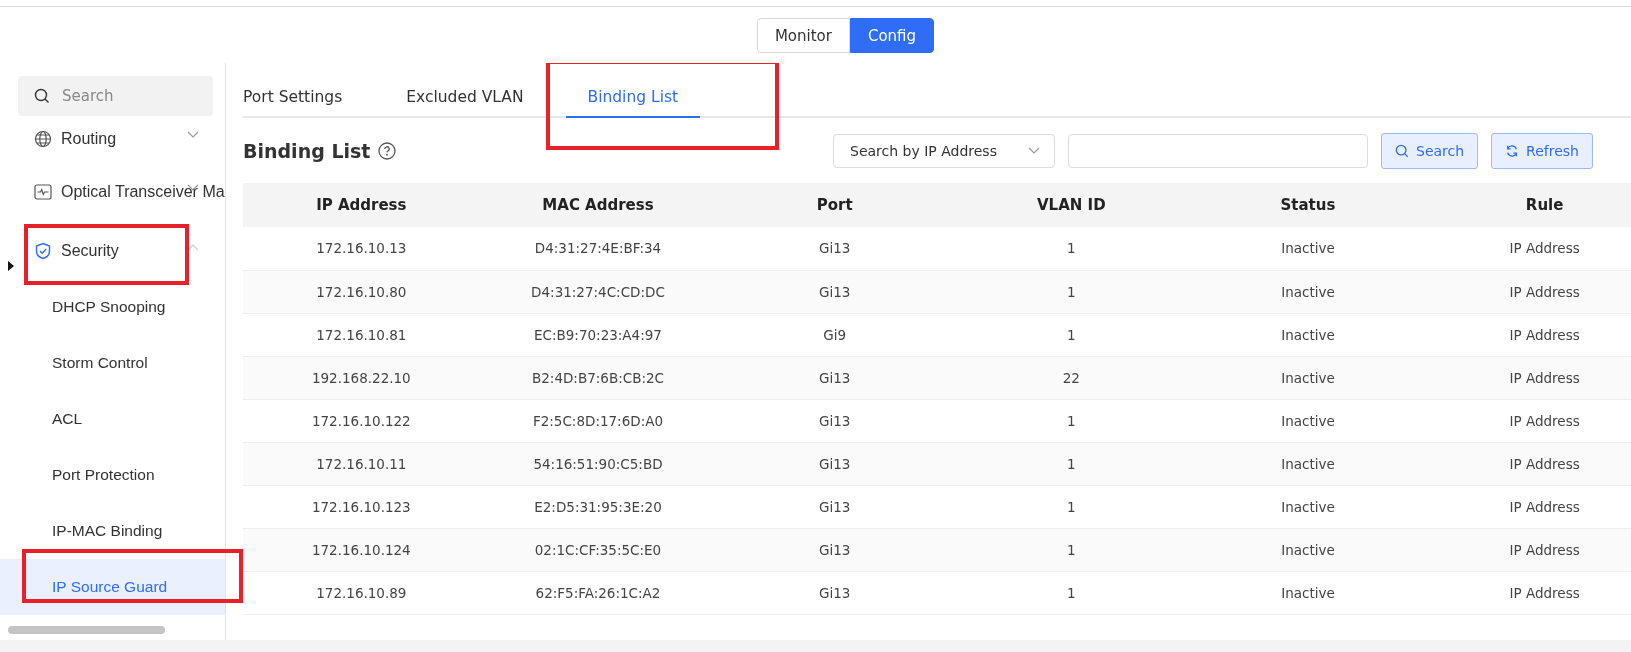  I want to click on table-cell: 192.168.22.10, so click(361, 377).